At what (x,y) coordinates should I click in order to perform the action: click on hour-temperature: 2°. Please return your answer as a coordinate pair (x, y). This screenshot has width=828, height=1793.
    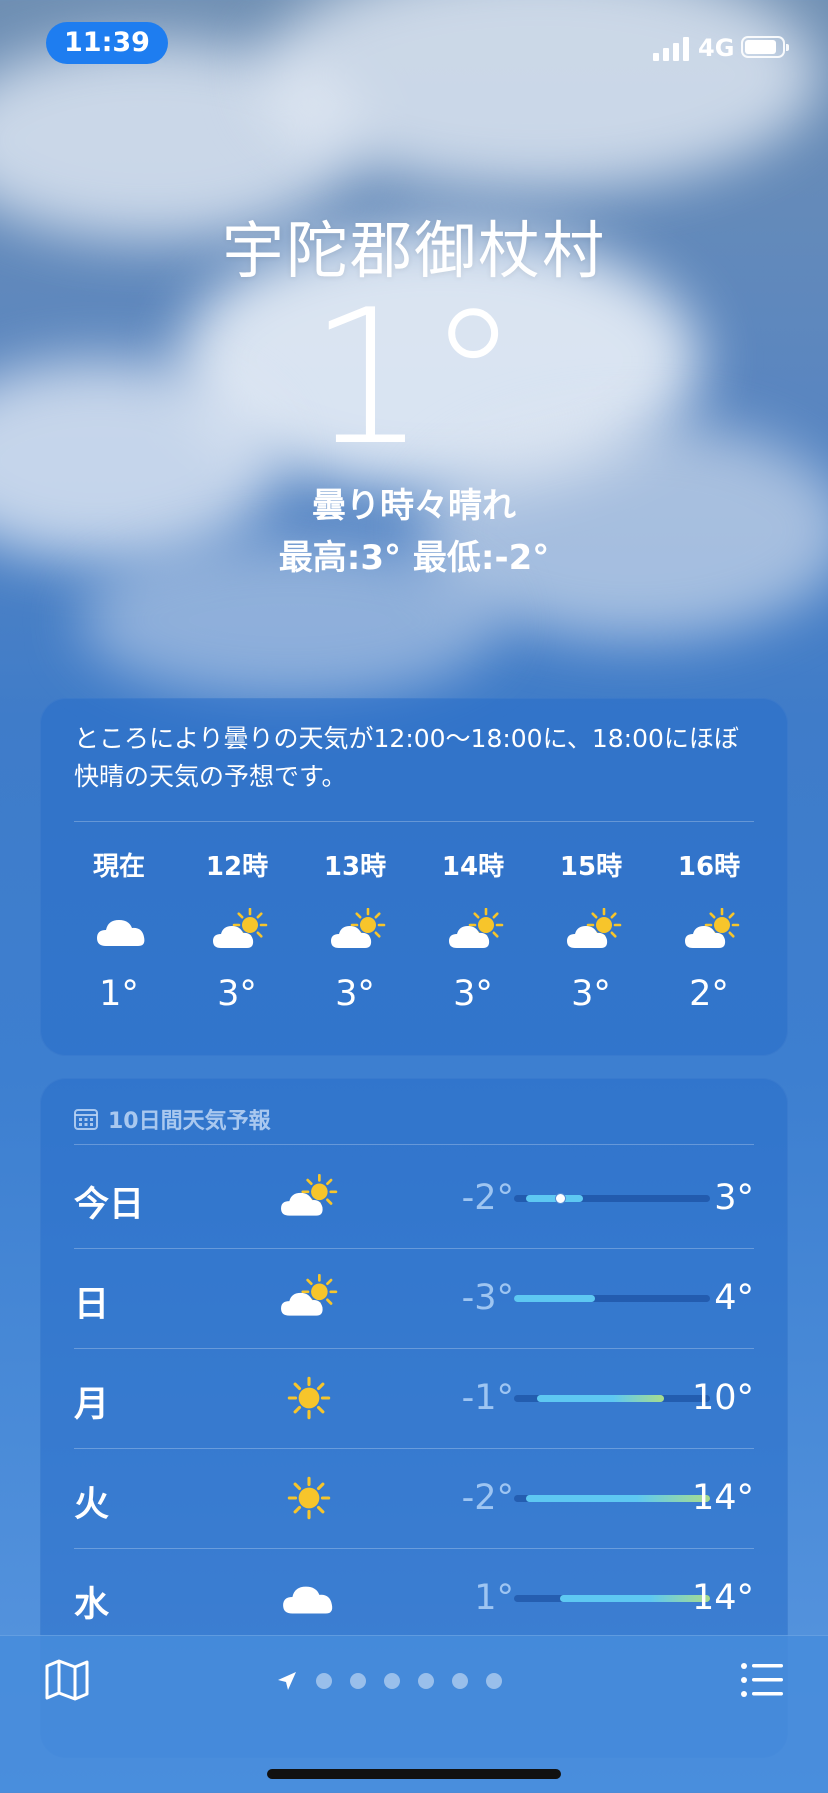
    Looking at the image, I should click on (709, 994).